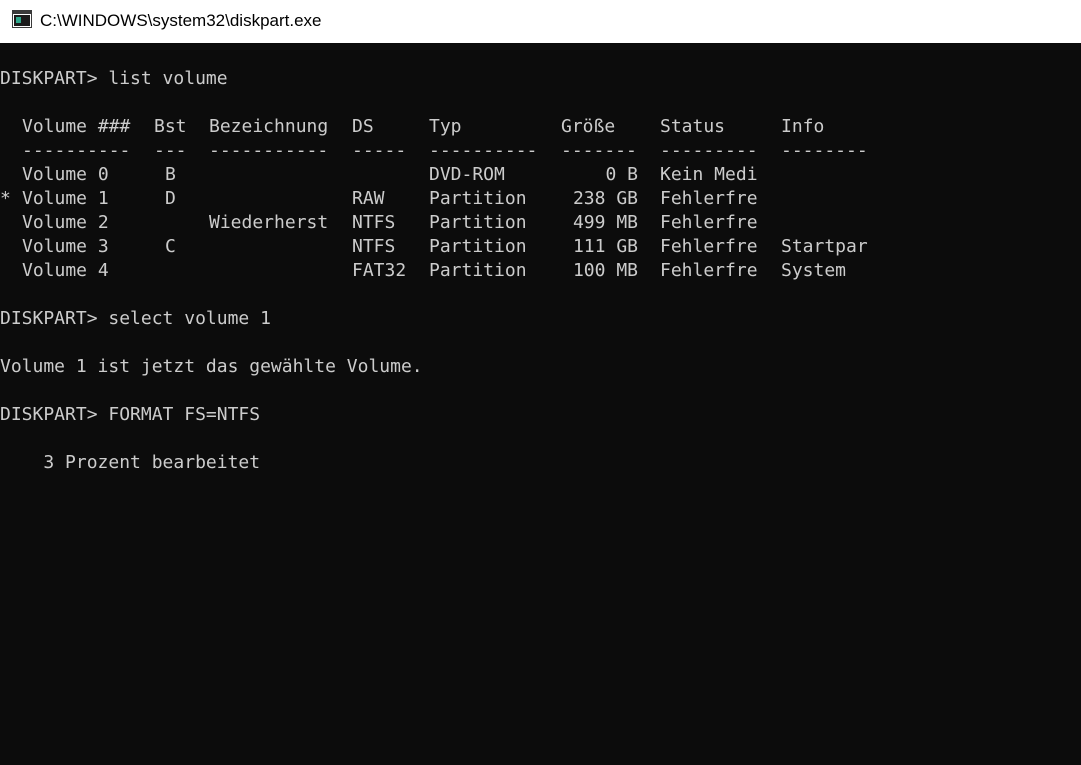  What do you see at coordinates (605, 198) in the screenshot?
I see `volume-size: 238 GB` at bounding box center [605, 198].